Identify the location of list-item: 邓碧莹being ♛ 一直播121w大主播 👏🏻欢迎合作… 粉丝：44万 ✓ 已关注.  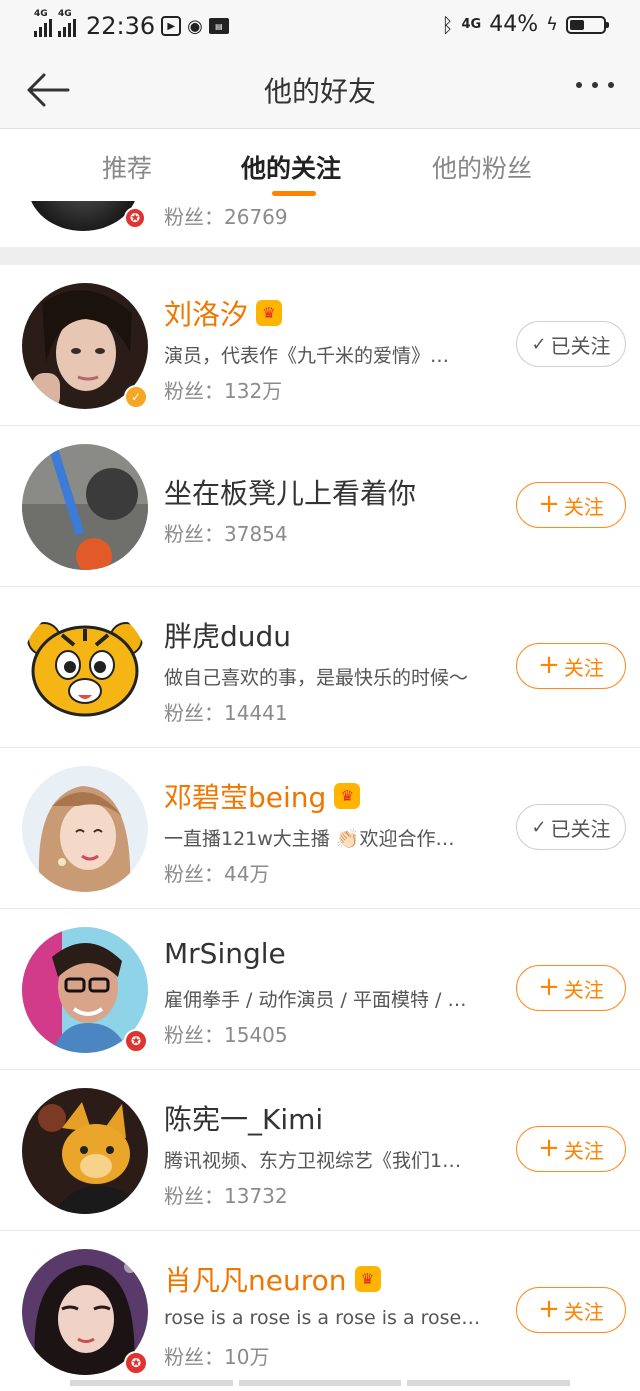
(320, 828).